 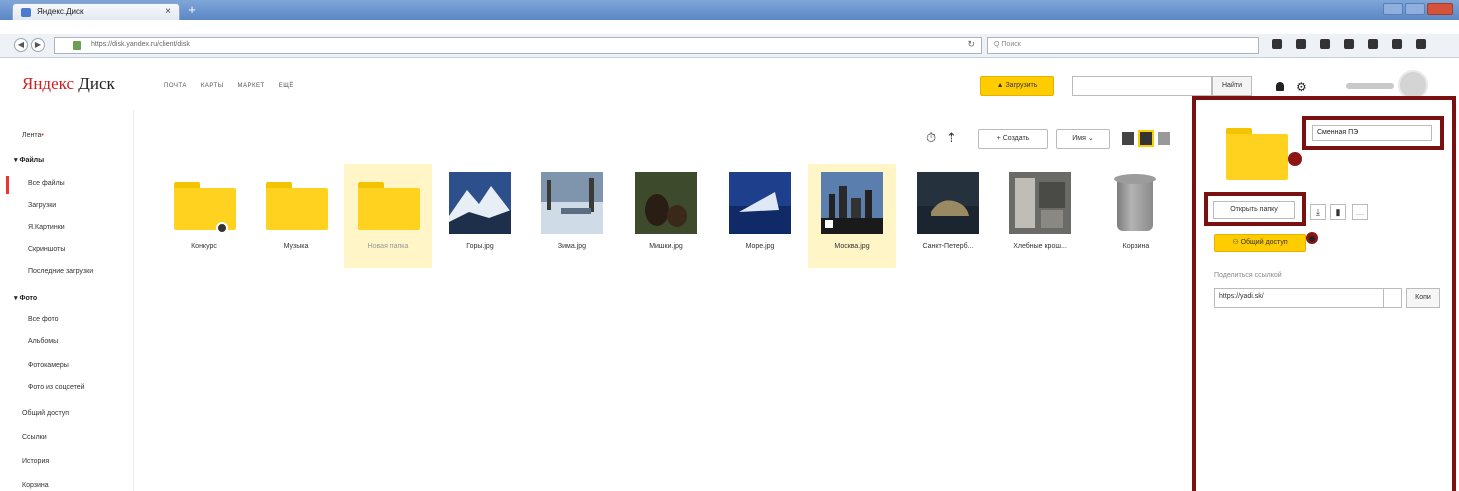 I want to click on file-label: Горы.jpg, so click(x=480, y=246).